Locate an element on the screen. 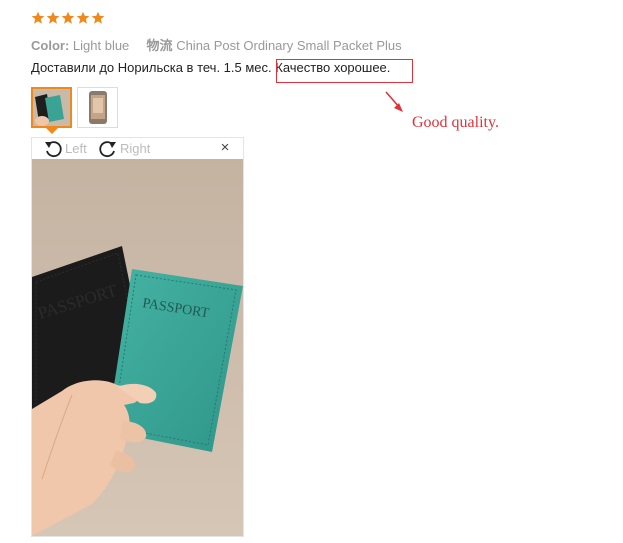 The image size is (623, 543). translation-note: Good quality. is located at coordinates (455, 122).